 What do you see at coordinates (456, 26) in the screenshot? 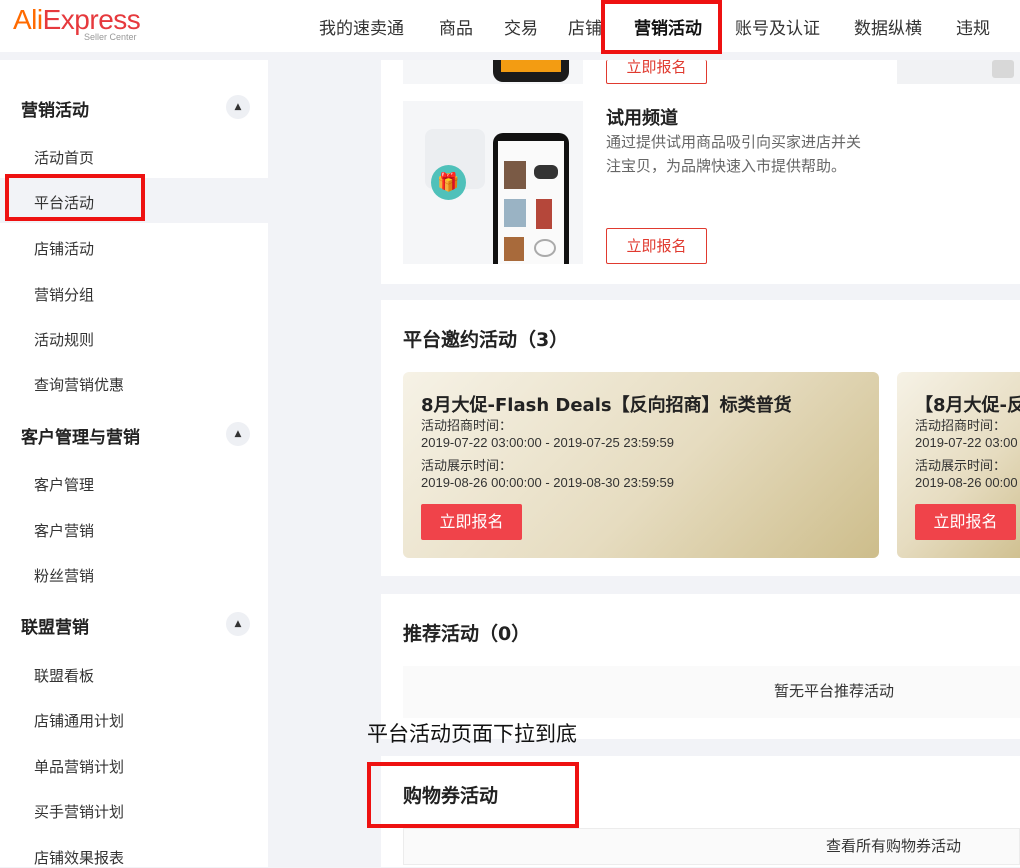
I see `nav-products: 商品` at bounding box center [456, 26].